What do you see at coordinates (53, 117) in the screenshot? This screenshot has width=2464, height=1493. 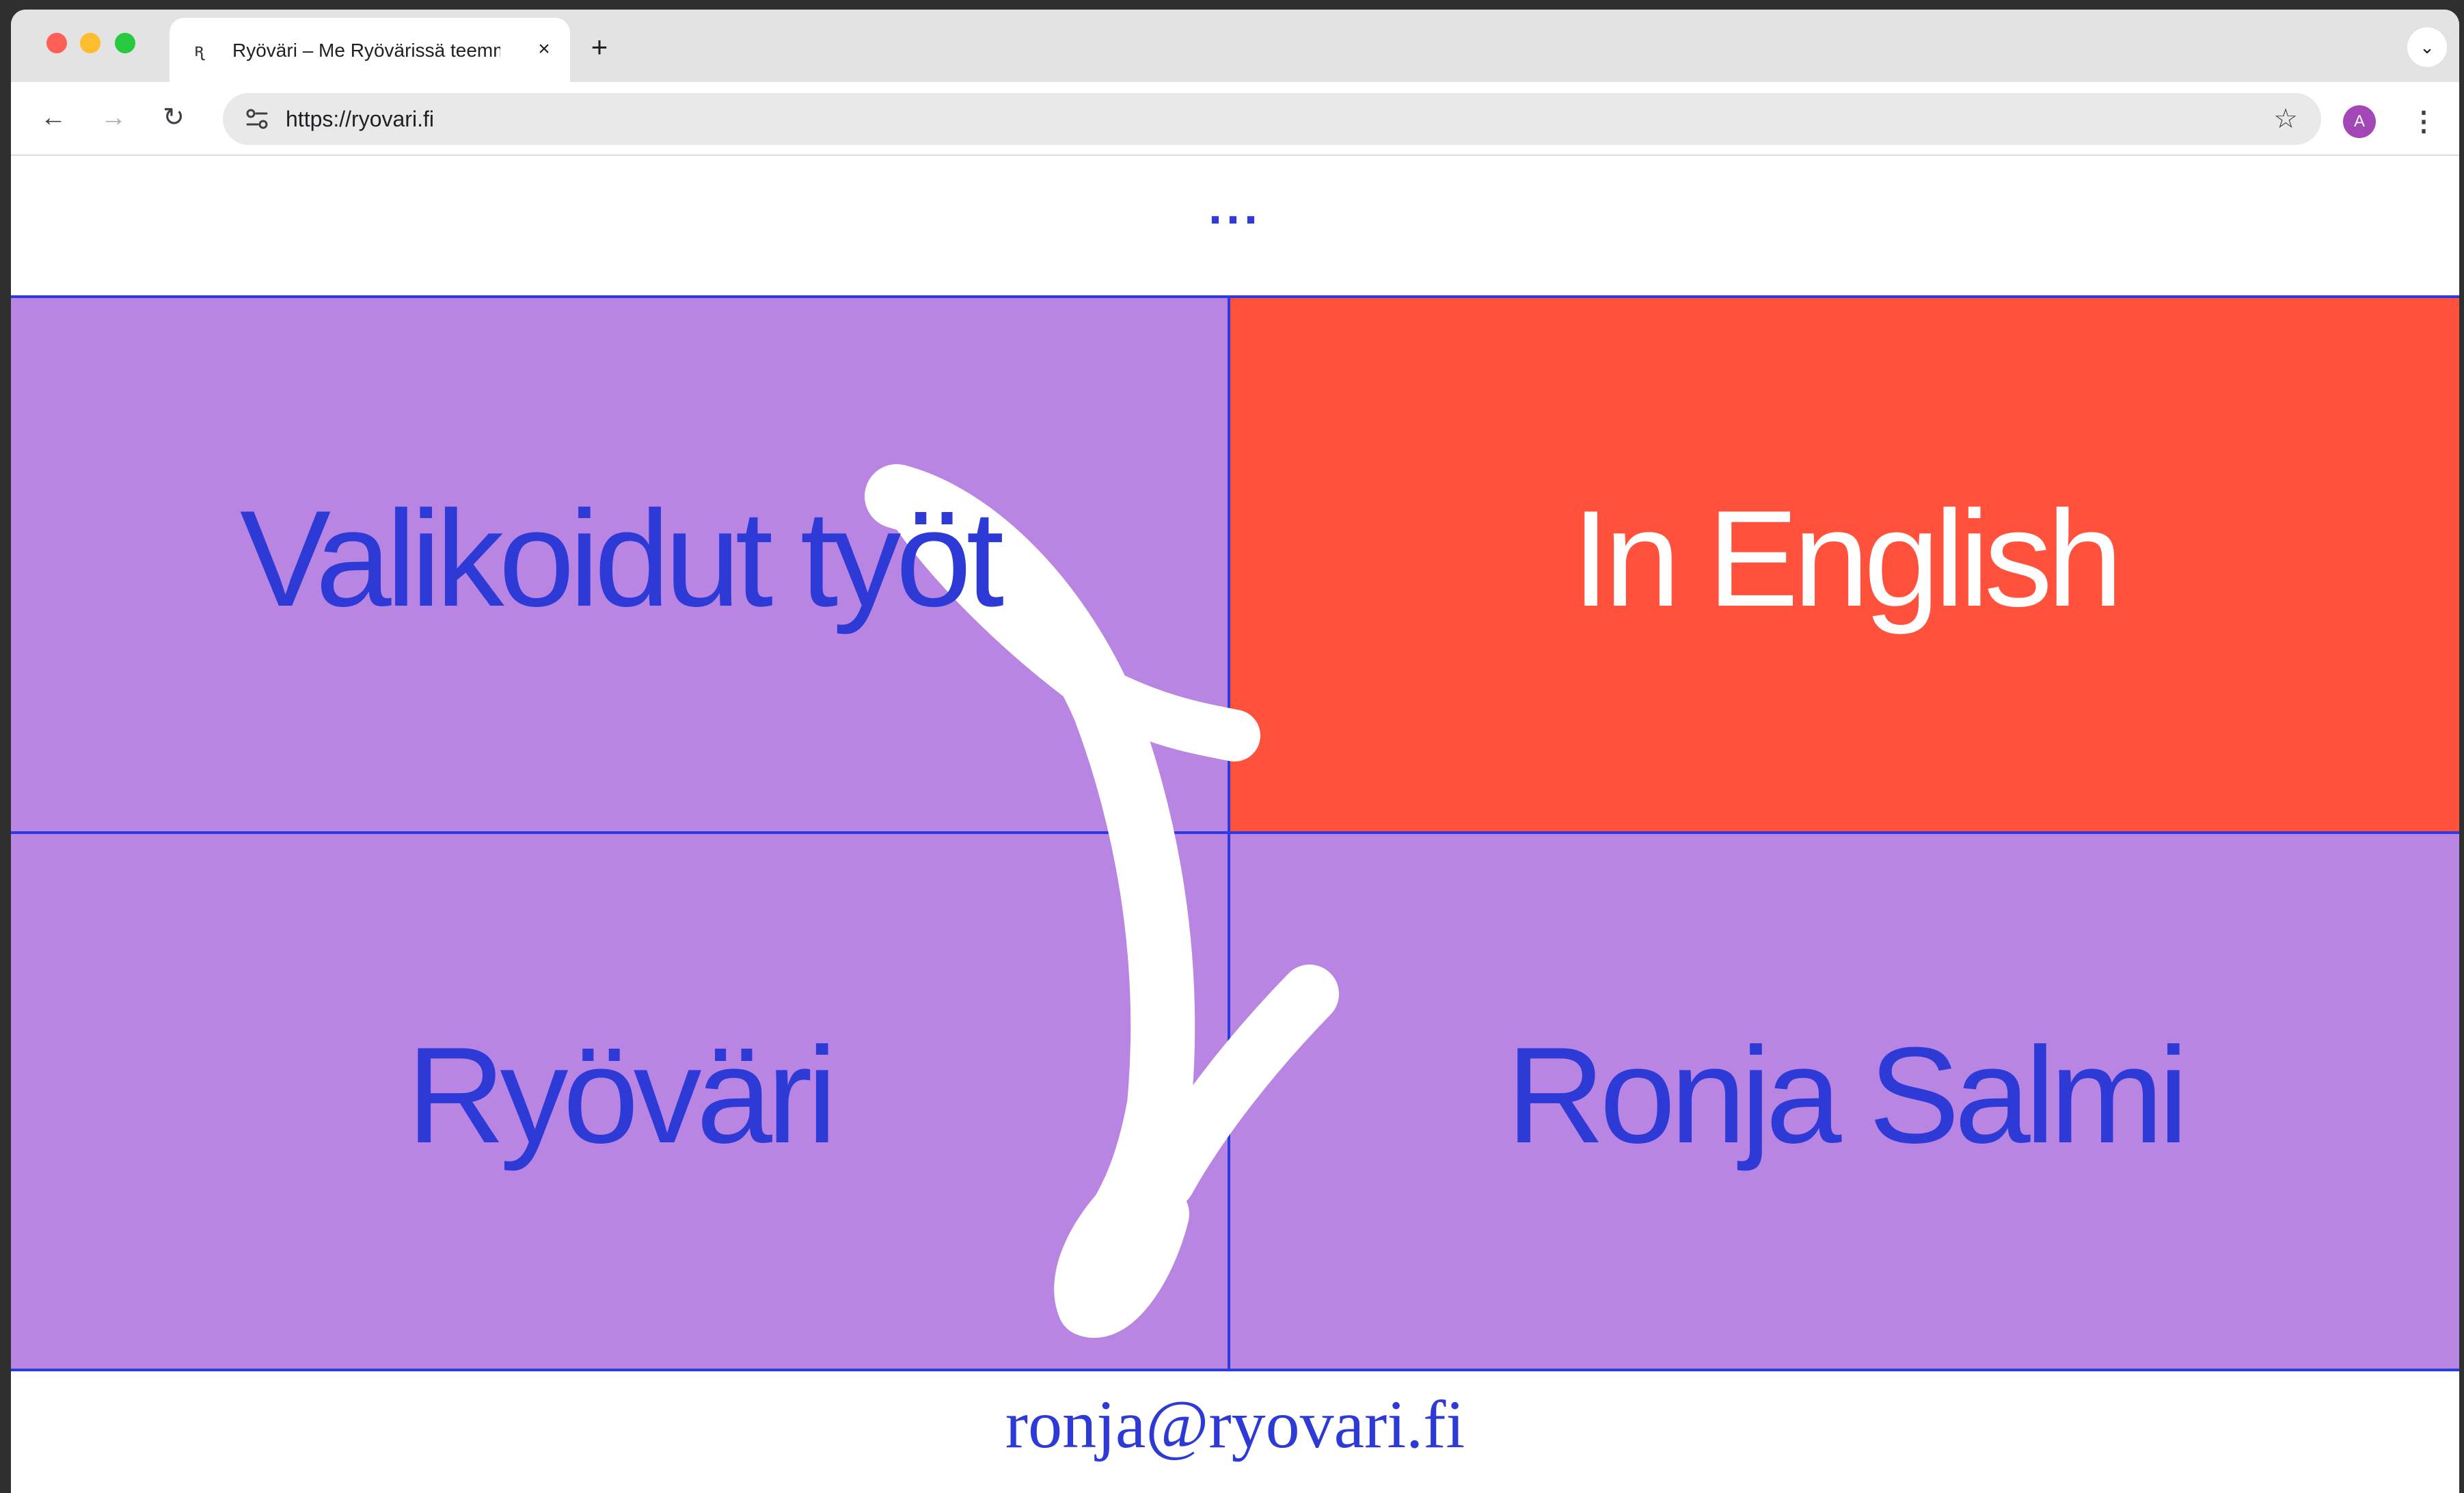 I see `back-arrow-icon: ←` at bounding box center [53, 117].